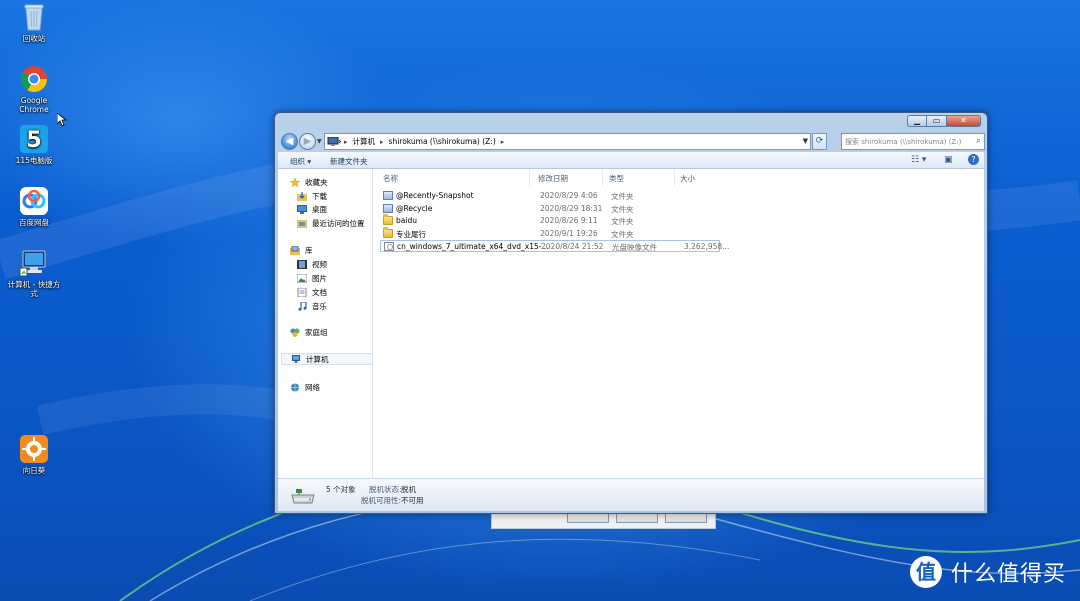 Image resolution: width=1080 pixels, height=601 pixels. Describe the element at coordinates (569, 233) in the screenshot. I see `file-date: 2020/9/1 19:26` at that location.